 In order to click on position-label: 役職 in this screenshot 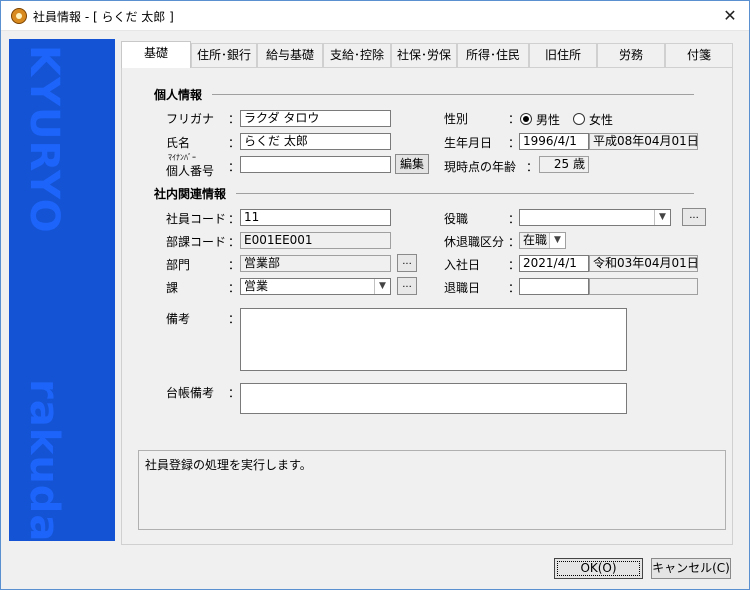, I will do `click(456, 219)`.